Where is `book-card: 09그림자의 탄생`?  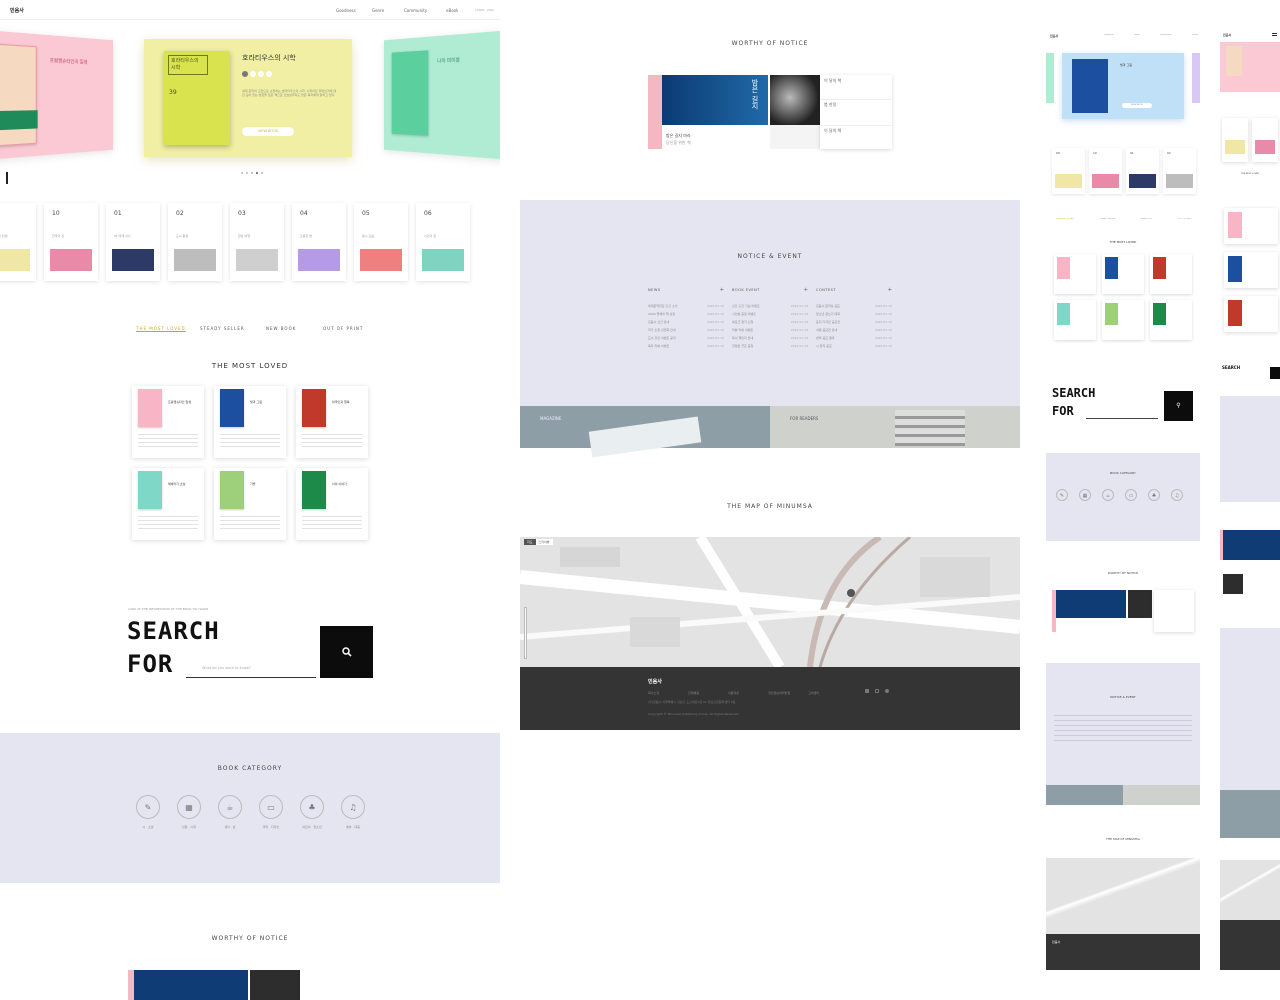
book-card: 09그림자의 탄생 is located at coordinates (18, 242).